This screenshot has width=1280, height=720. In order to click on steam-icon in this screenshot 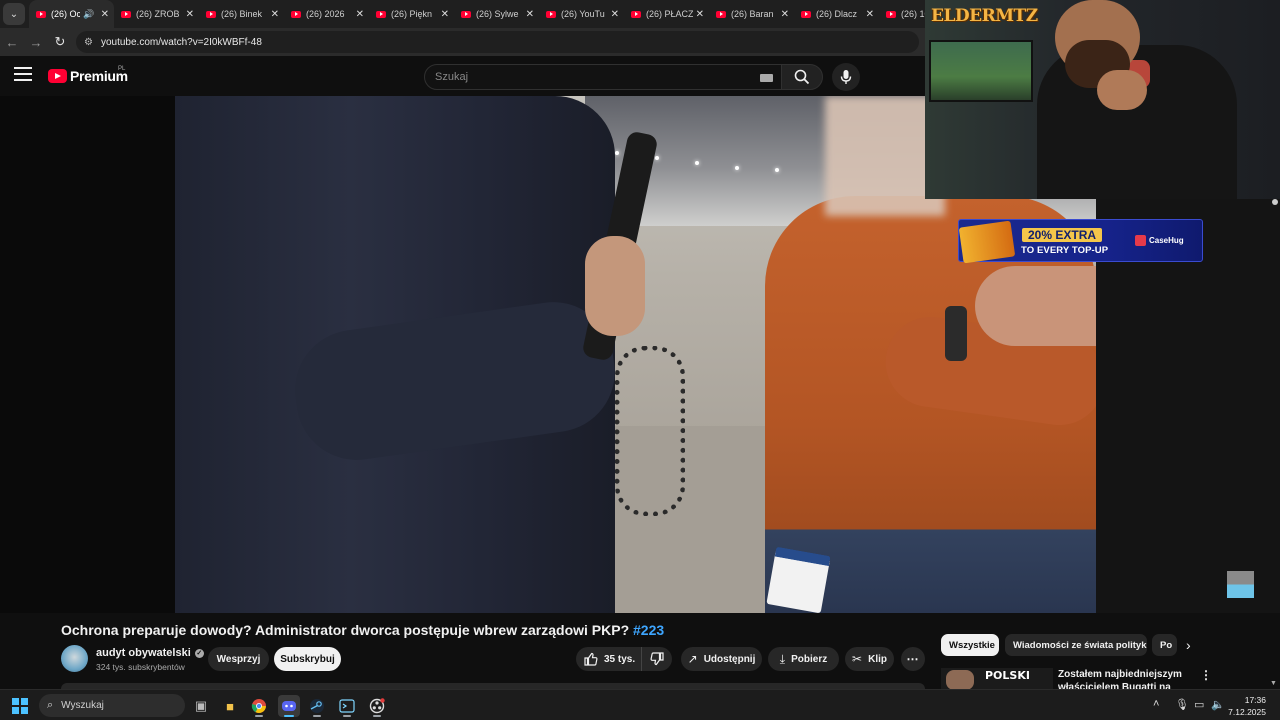, I will do `click(317, 706)`.